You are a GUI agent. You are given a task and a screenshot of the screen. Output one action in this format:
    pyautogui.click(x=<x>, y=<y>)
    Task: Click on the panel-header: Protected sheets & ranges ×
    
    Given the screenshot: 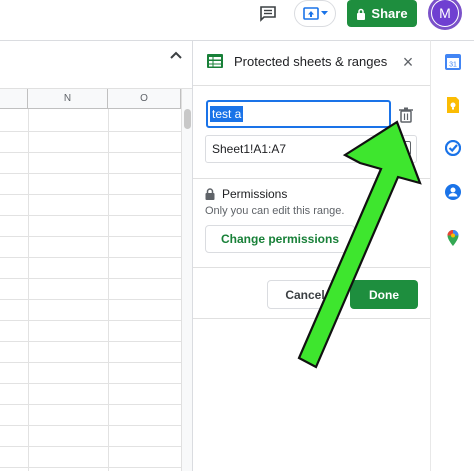 What is the action you would take?
    pyautogui.click(x=312, y=63)
    